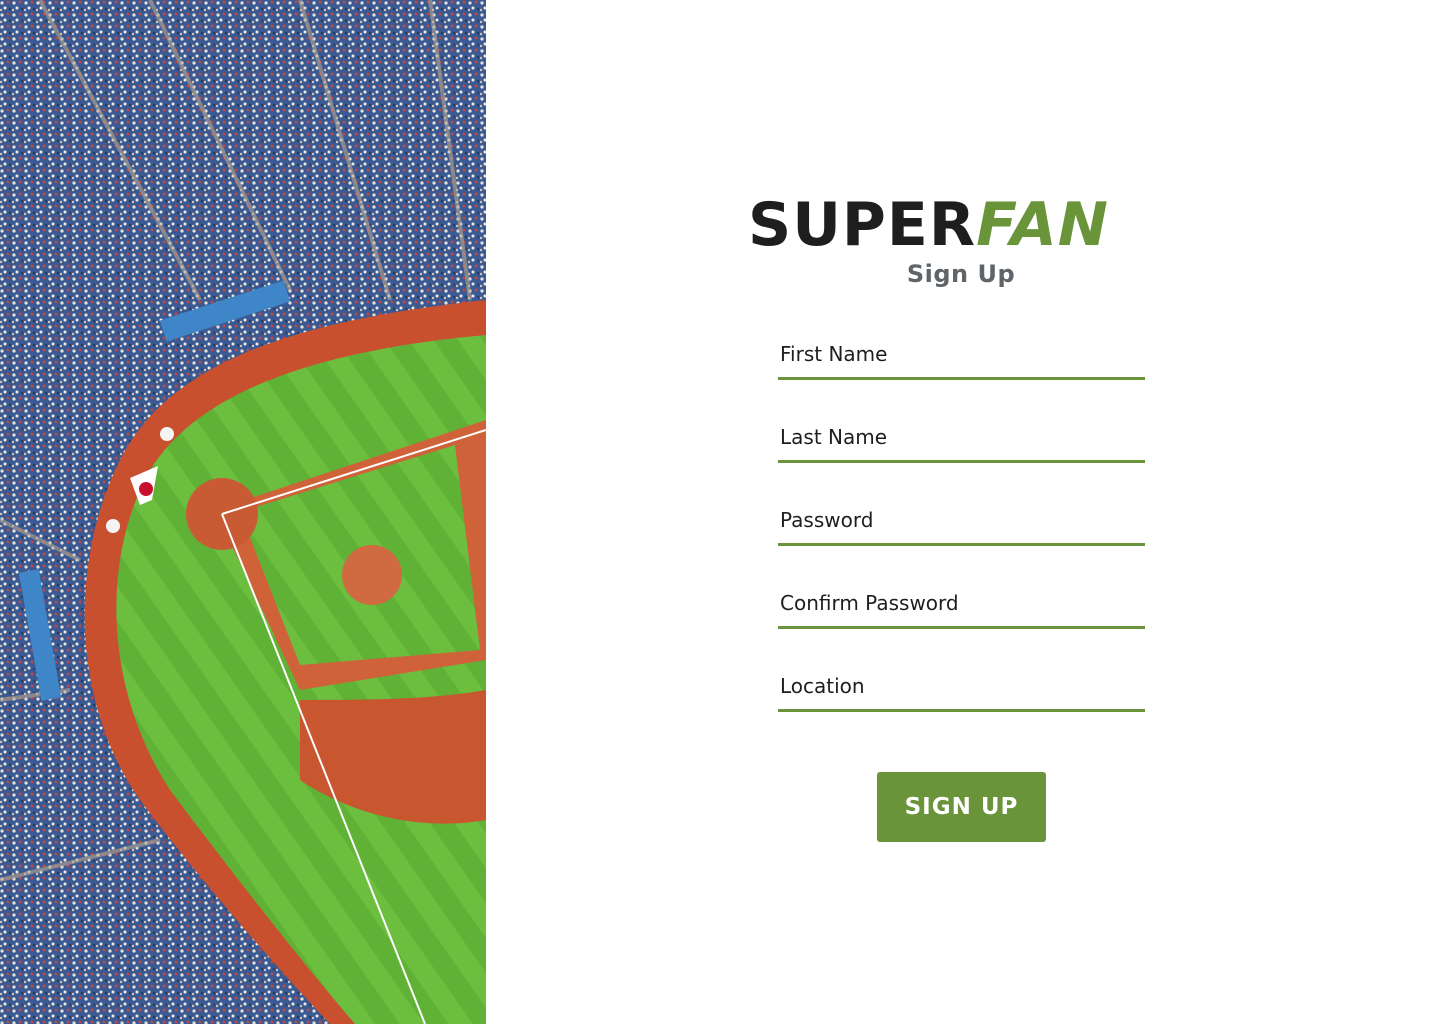 The image size is (1440, 1024). Describe the element at coordinates (961, 807) in the screenshot. I see `sign-up-button: SIGN UP` at that location.